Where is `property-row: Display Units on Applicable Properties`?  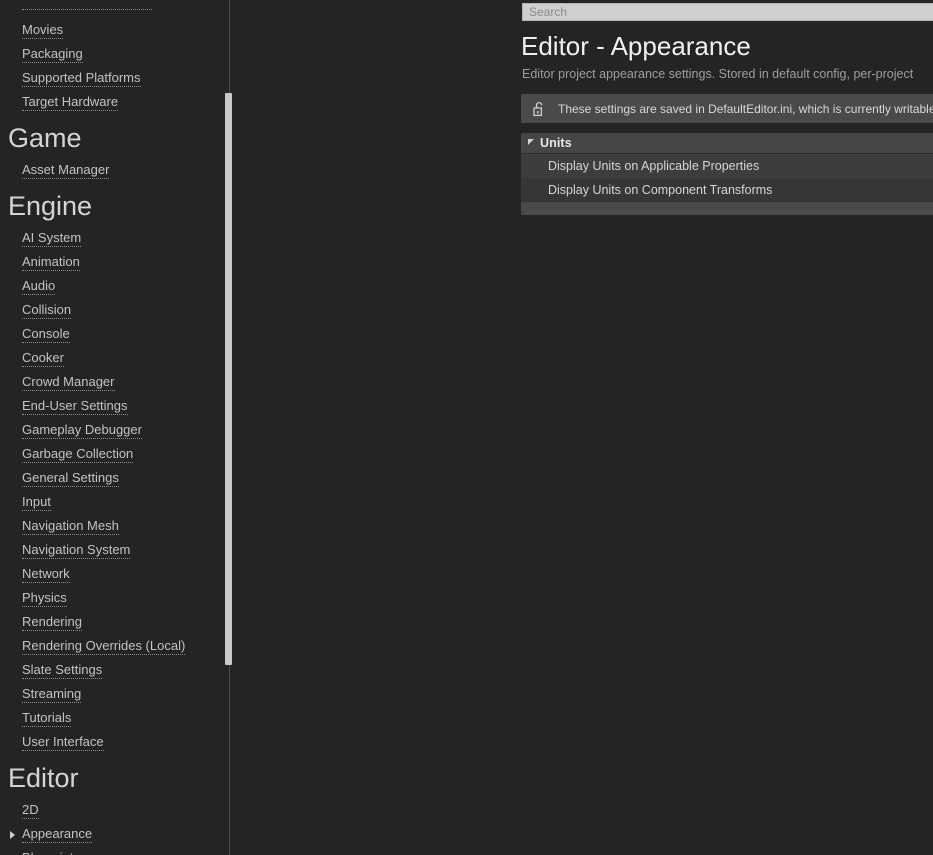
property-row: Display Units on Applicable Properties is located at coordinates (727, 166).